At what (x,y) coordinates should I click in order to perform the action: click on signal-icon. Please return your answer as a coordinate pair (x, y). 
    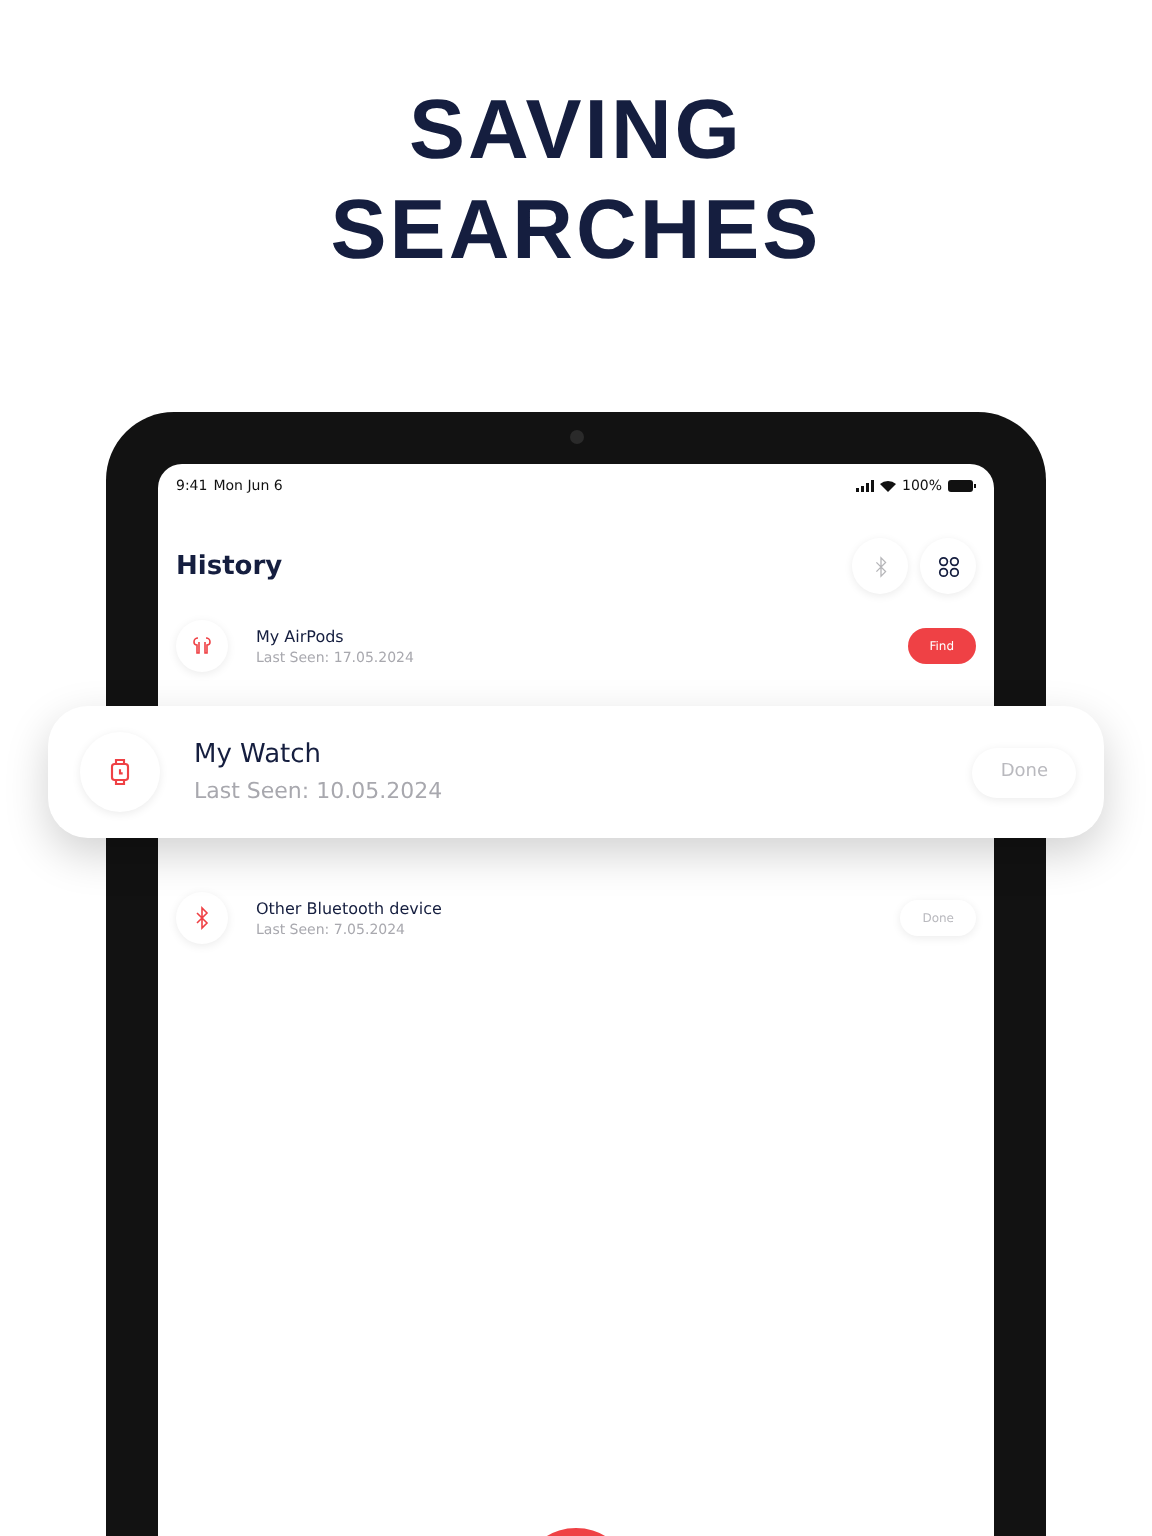
    Looking at the image, I should click on (864, 486).